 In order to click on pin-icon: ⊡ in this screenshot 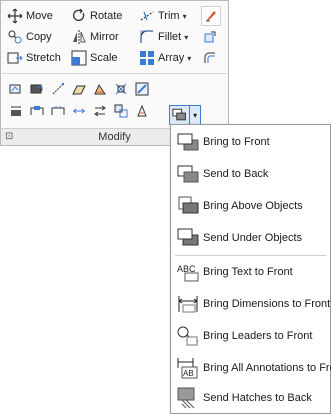, I will do `click(9, 136)`.